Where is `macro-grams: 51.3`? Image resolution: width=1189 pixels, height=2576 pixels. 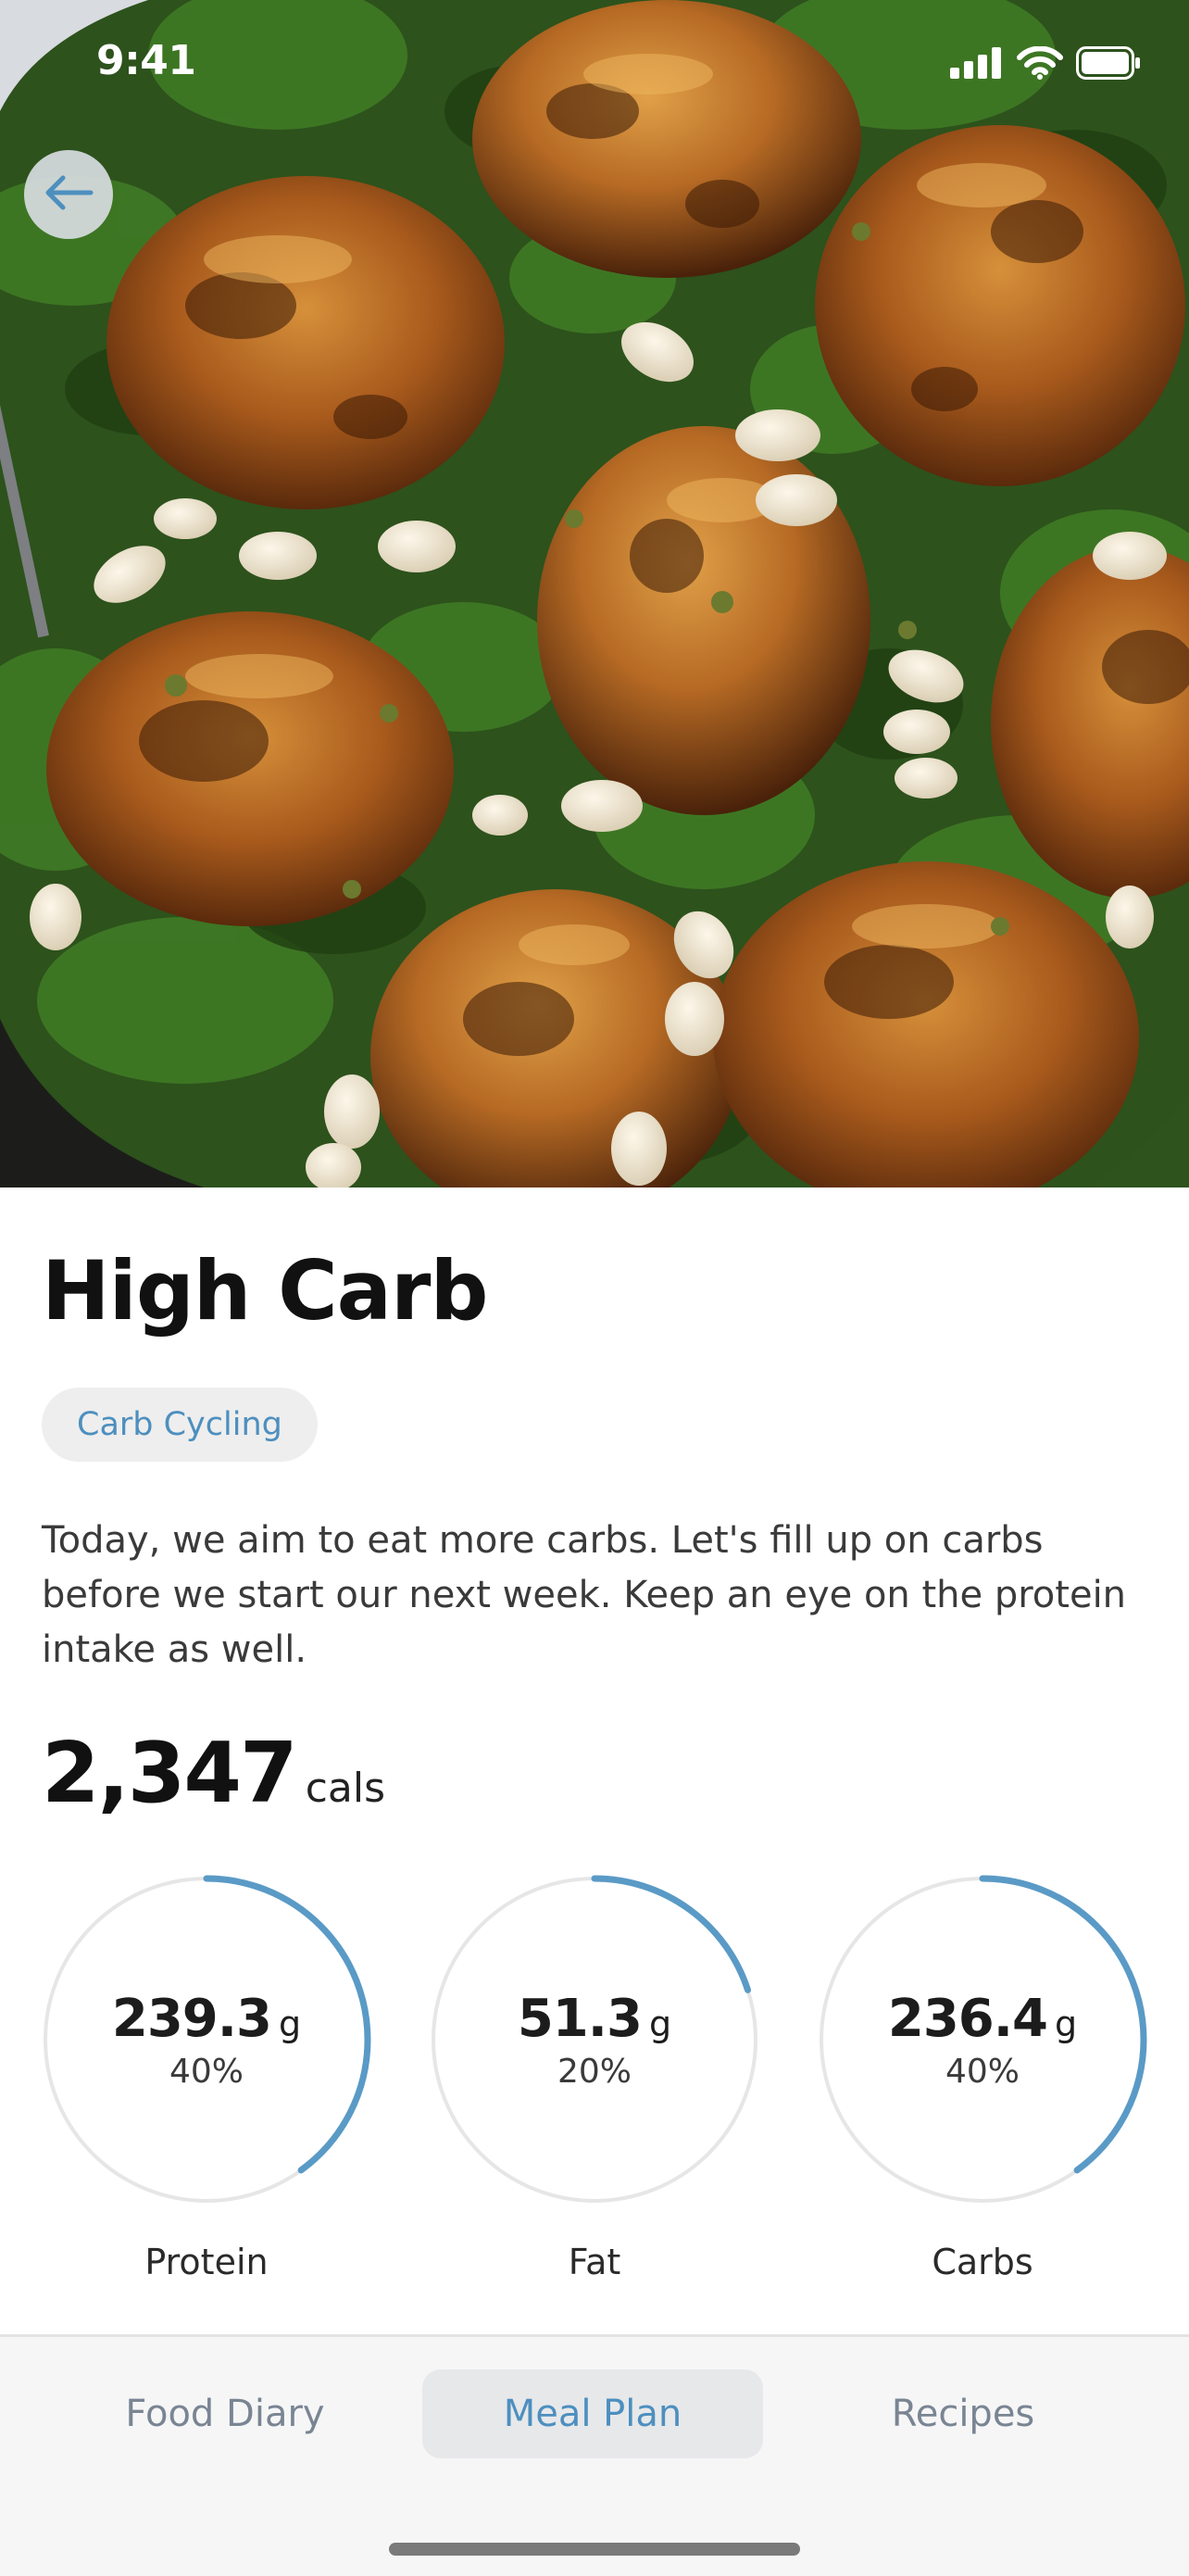
macro-grams: 51.3 is located at coordinates (580, 2019).